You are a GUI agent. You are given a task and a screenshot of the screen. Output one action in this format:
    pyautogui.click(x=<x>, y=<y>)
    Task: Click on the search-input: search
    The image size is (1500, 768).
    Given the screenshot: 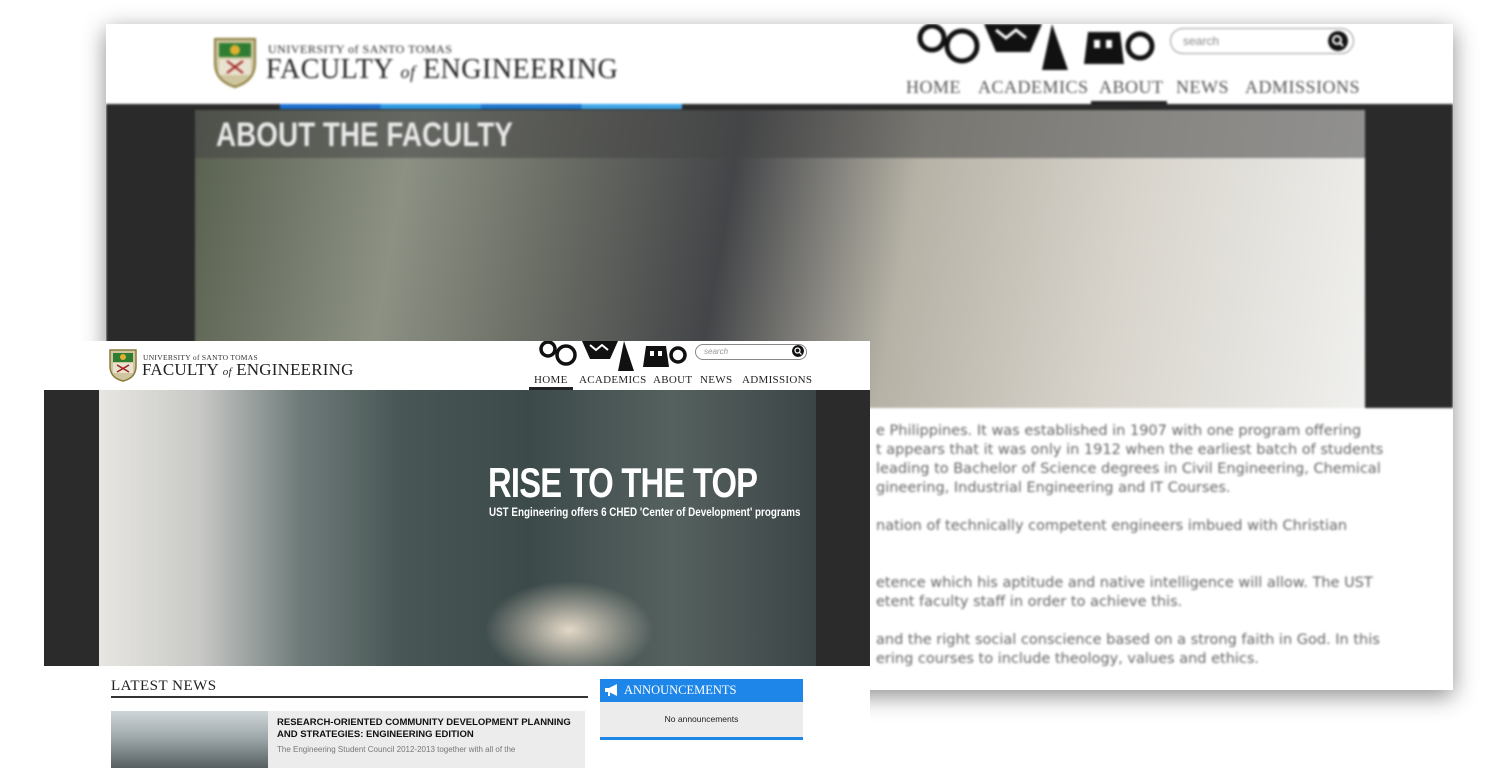 What is the action you would take?
    pyautogui.click(x=751, y=352)
    